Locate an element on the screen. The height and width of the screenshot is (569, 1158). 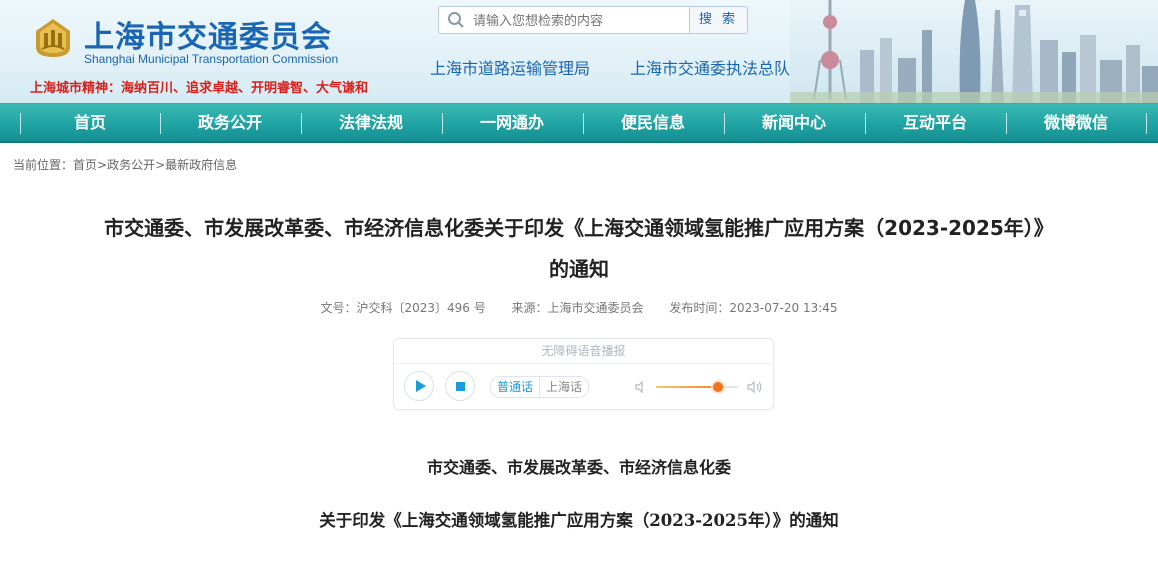
nav-divider is located at coordinates (1146, 123).